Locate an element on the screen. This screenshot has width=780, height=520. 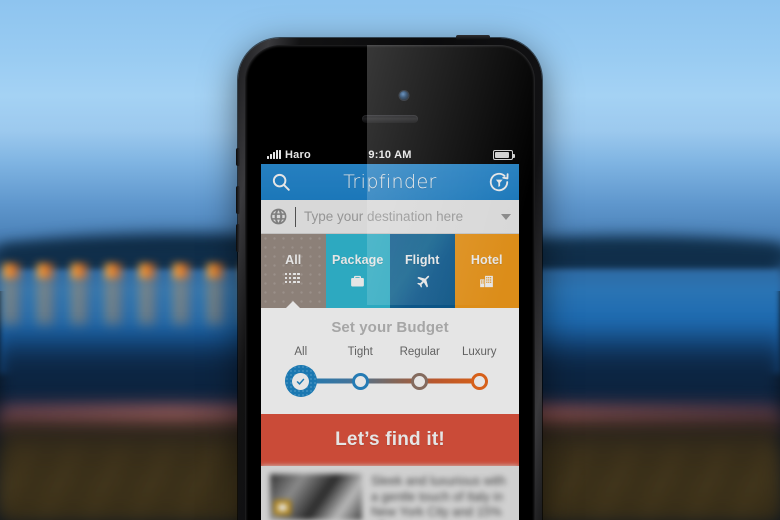
battery-icon is located at coordinates (504, 154).